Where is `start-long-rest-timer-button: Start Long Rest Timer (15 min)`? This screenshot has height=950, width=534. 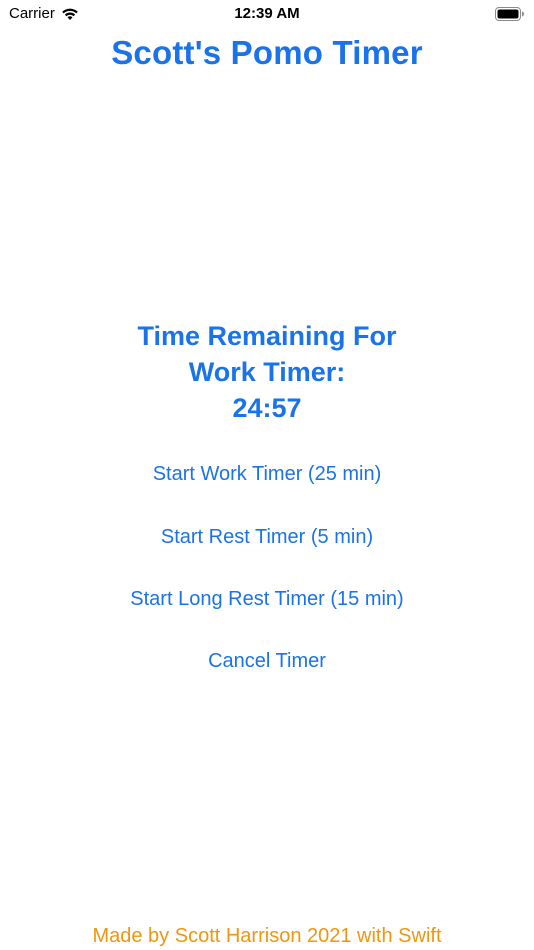 start-long-rest-timer-button: Start Long Rest Timer (15 min) is located at coordinates (267, 599).